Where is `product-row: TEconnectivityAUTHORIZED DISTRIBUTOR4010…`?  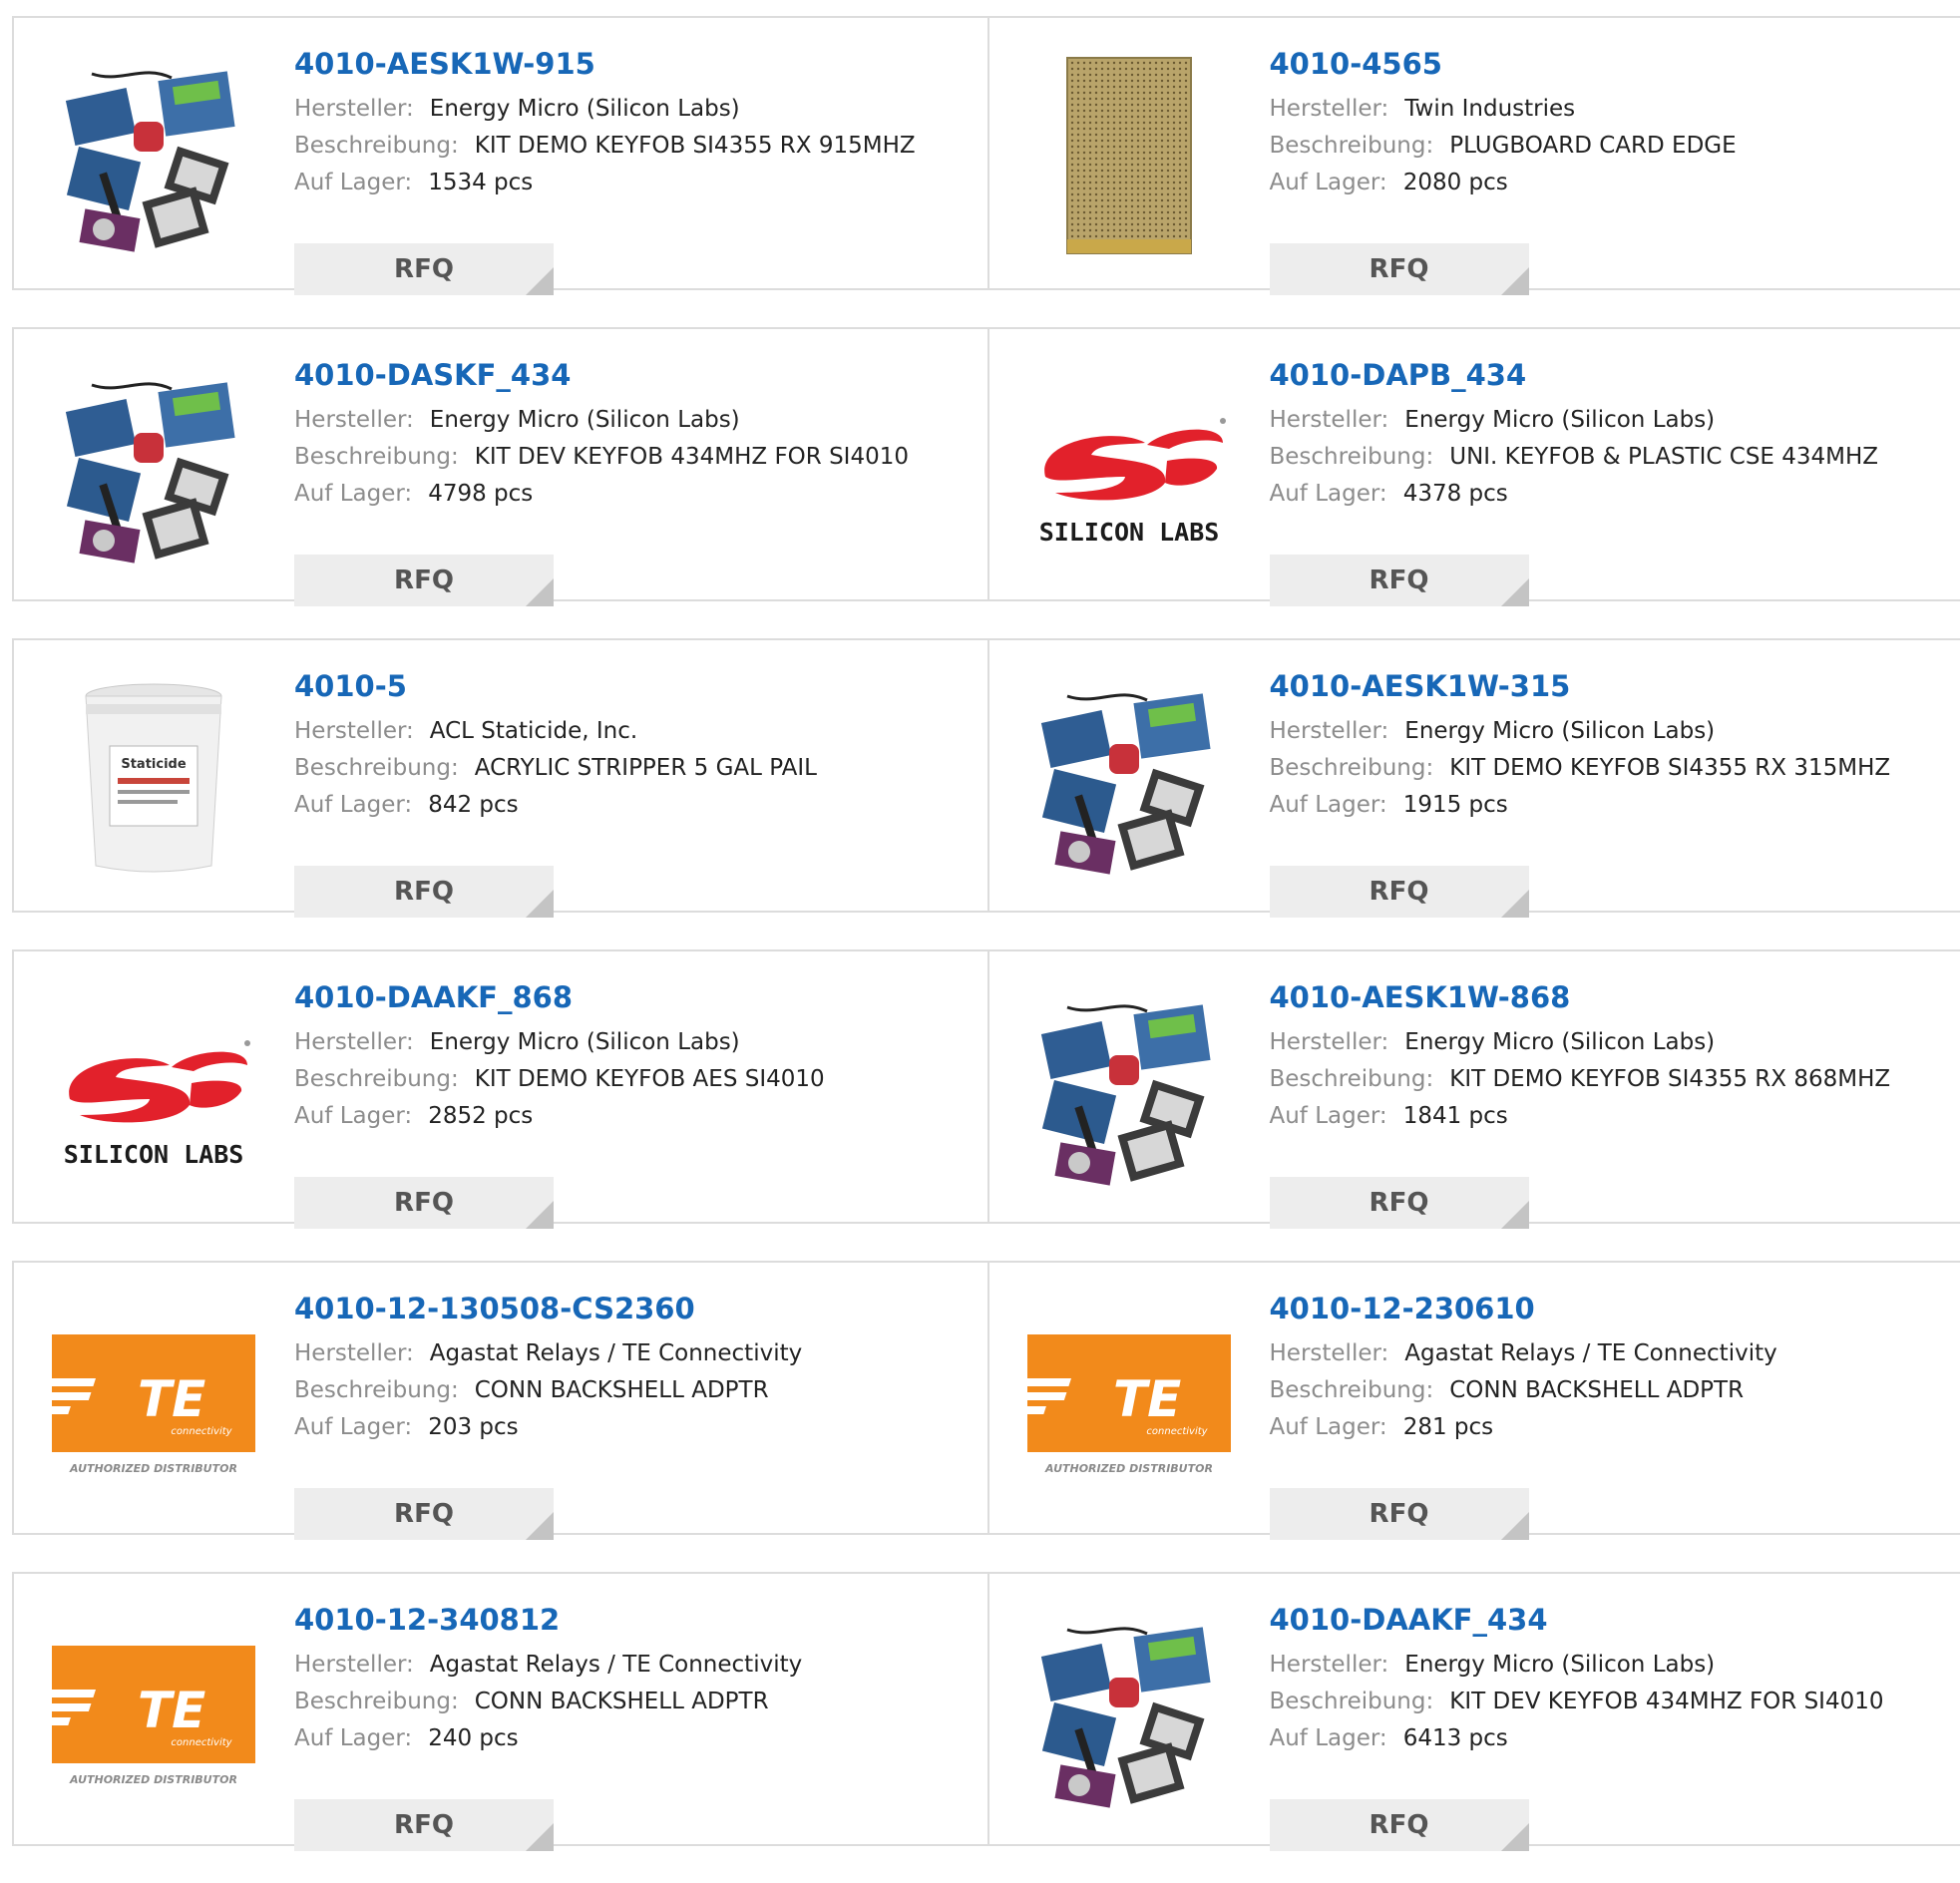
product-row: TEconnectivityAUTHORIZED DISTRIBUTOR4010… is located at coordinates (986, 1709).